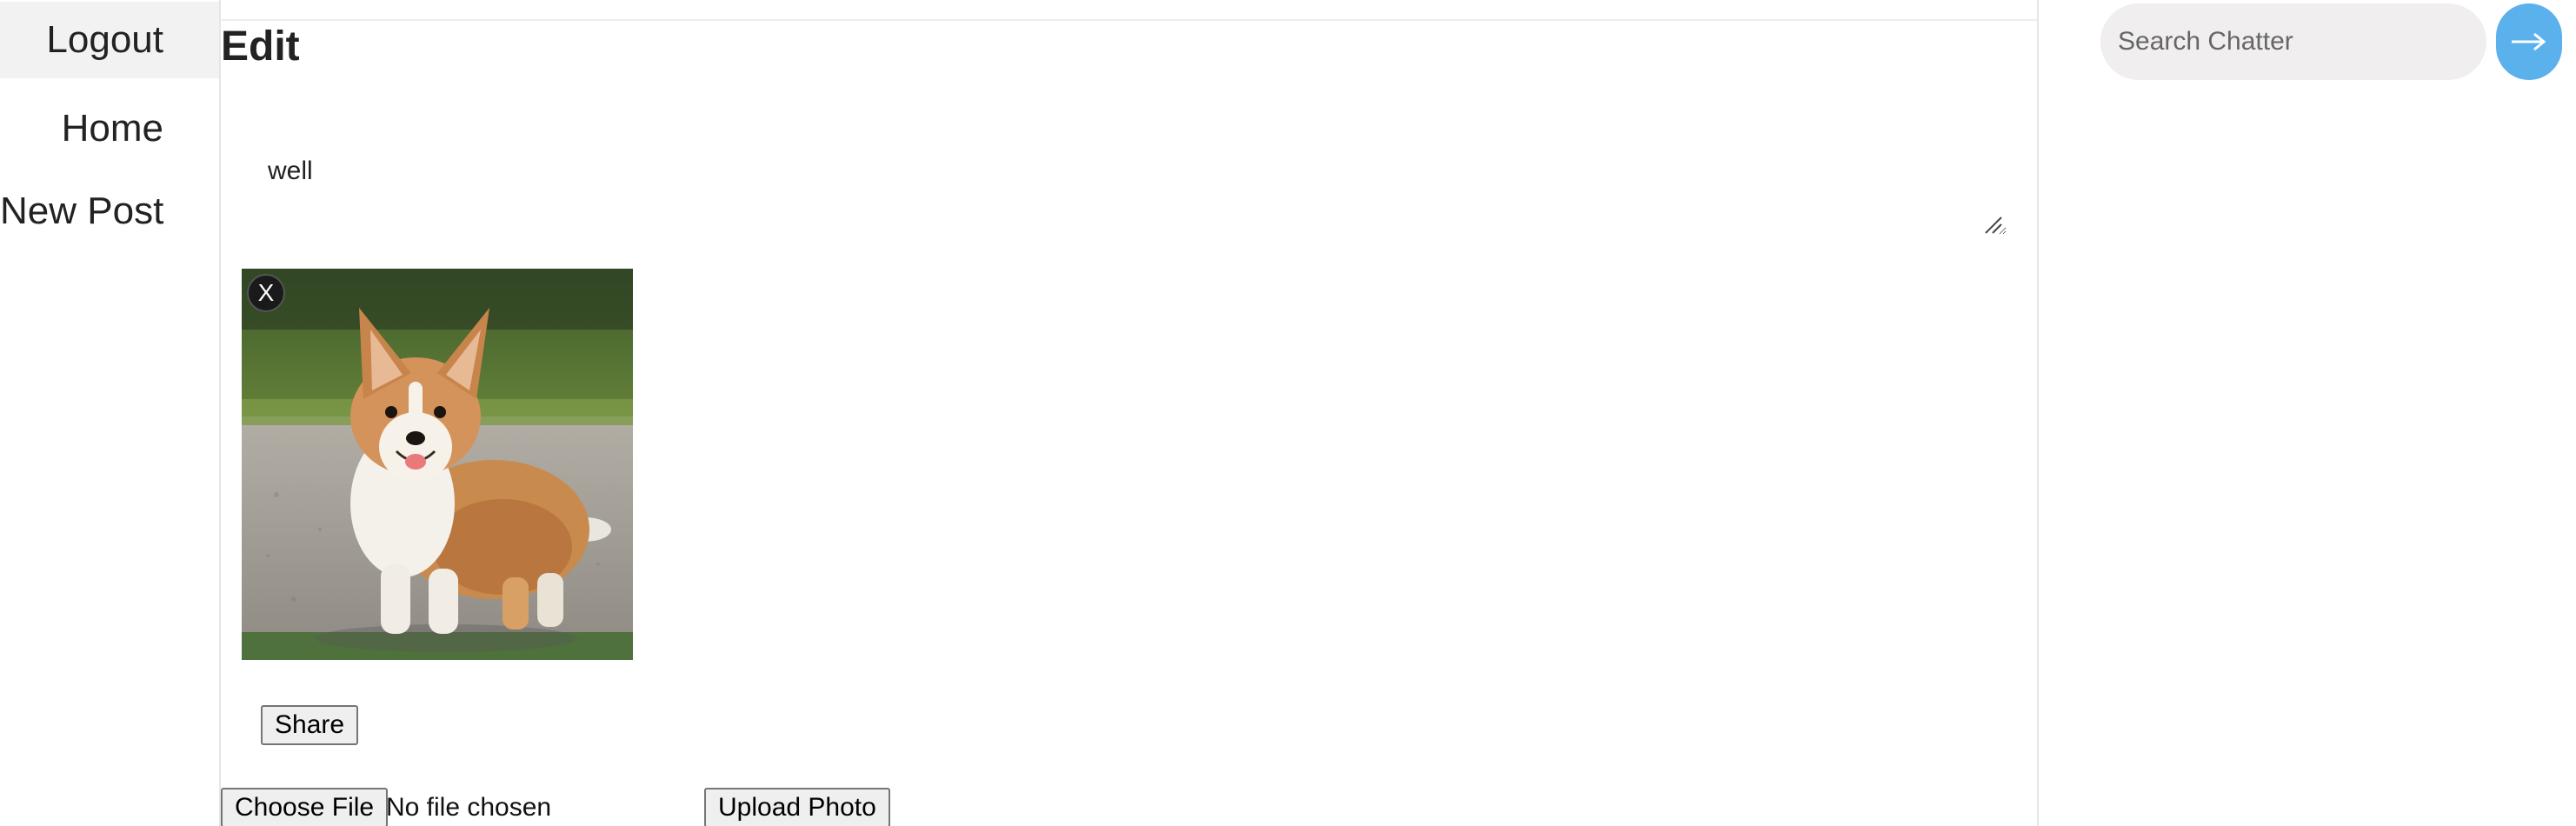 The image size is (2576, 826). Describe the element at coordinates (260, 46) in the screenshot. I see `page-title: Edit` at that location.